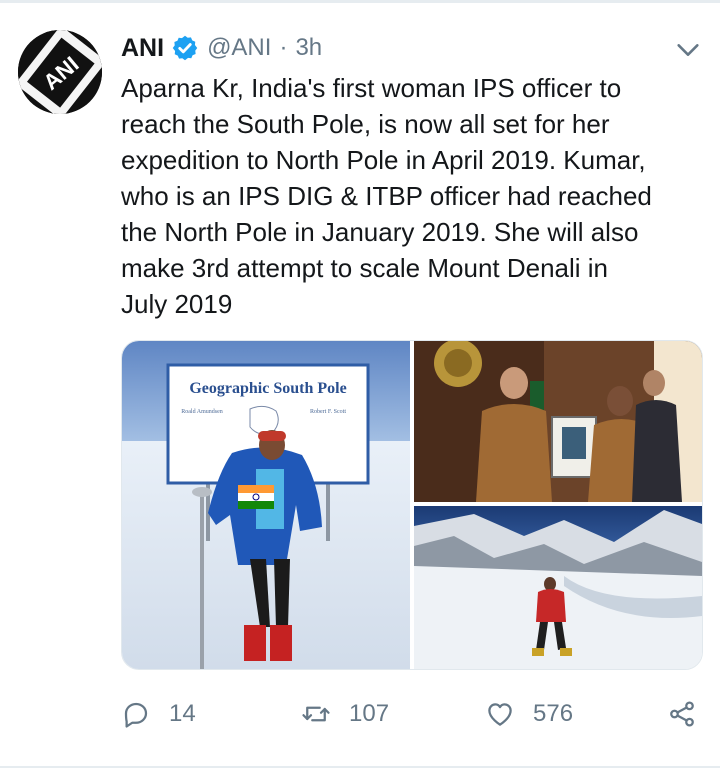 Image resolution: width=720 pixels, height=772 pixels. Describe the element at coordinates (688, 50) in the screenshot. I see `chevron-down-icon` at that location.